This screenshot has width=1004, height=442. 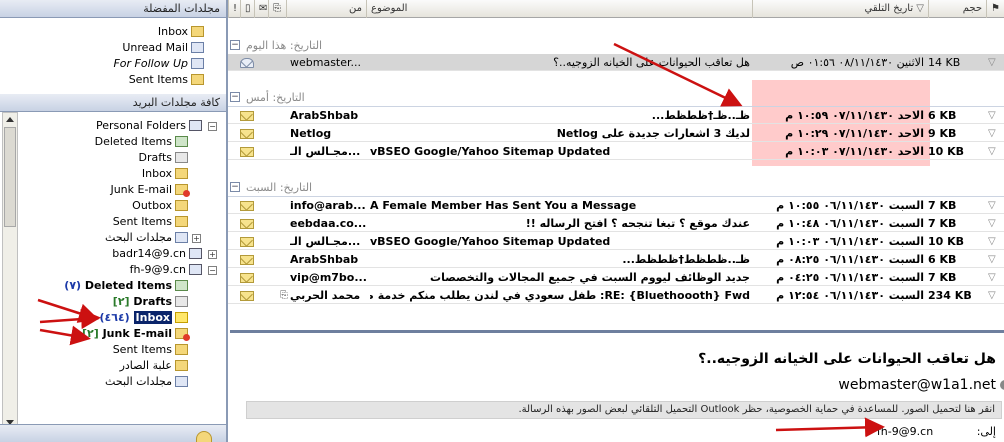 I want to click on folder-sent: Sent Items, so click(x=150, y=222).